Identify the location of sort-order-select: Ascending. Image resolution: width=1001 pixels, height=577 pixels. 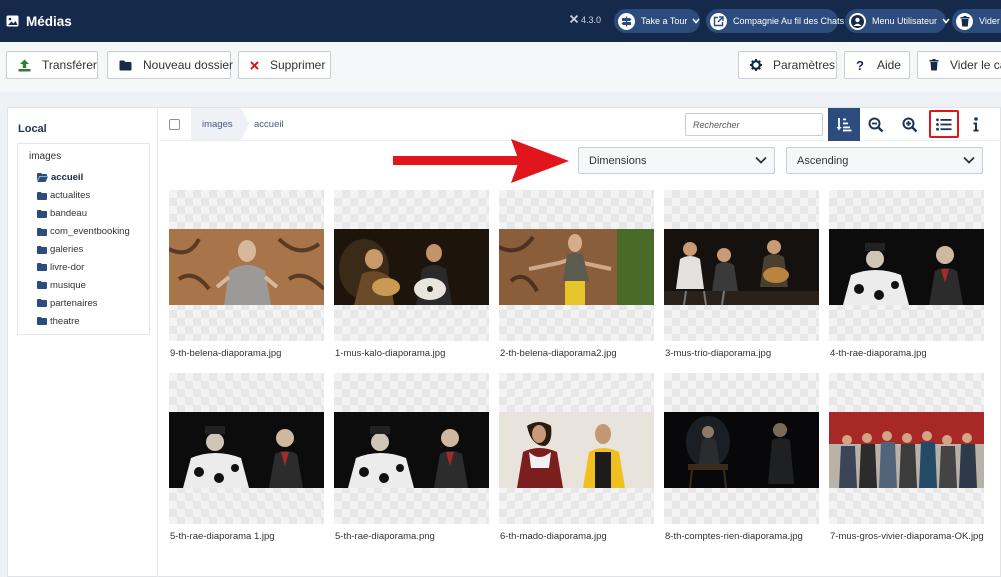
(884, 160).